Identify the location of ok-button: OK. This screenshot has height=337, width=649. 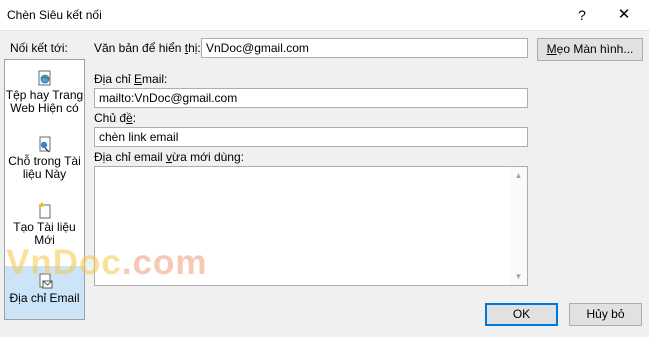
(521, 314).